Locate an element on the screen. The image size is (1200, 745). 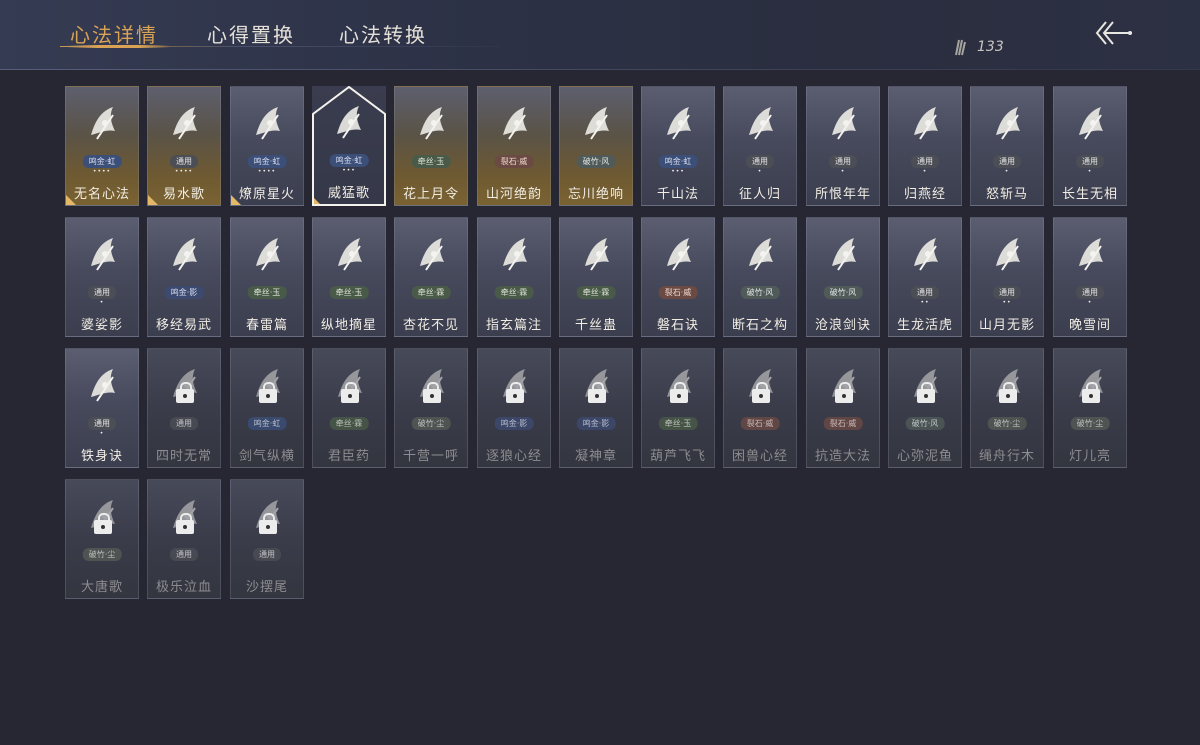
technique-card: 通用 • 晚雪间 is located at coordinates (1090, 277).